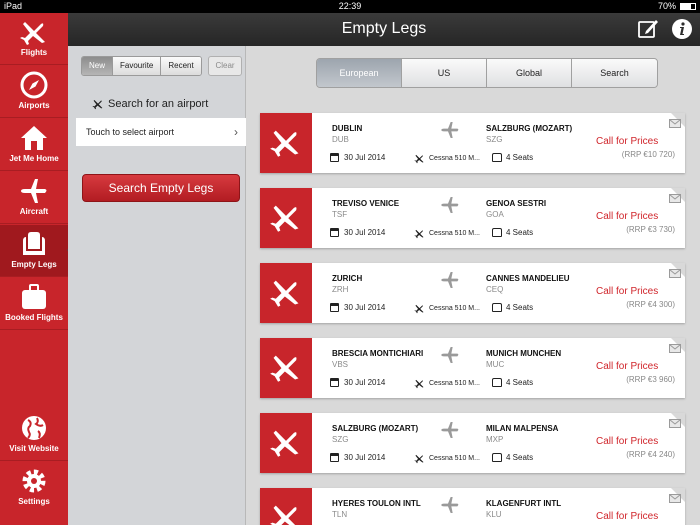  I want to click on rrp-price: (RRP €4 300), so click(650, 304).